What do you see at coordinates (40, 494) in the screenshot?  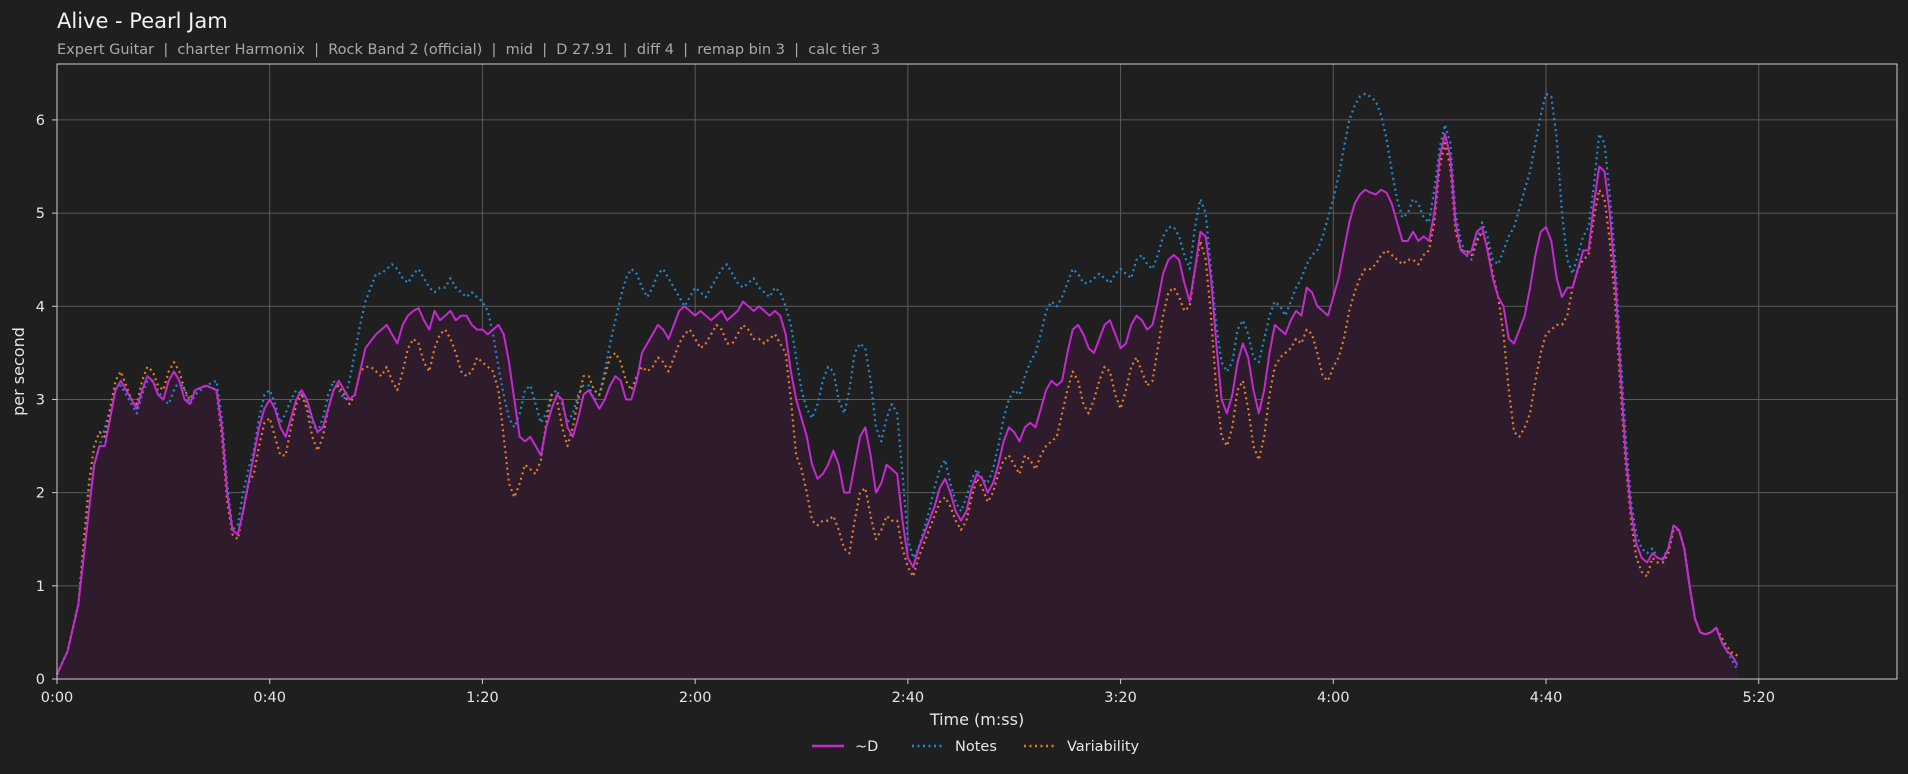 I see `y-tick-label: 2` at bounding box center [40, 494].